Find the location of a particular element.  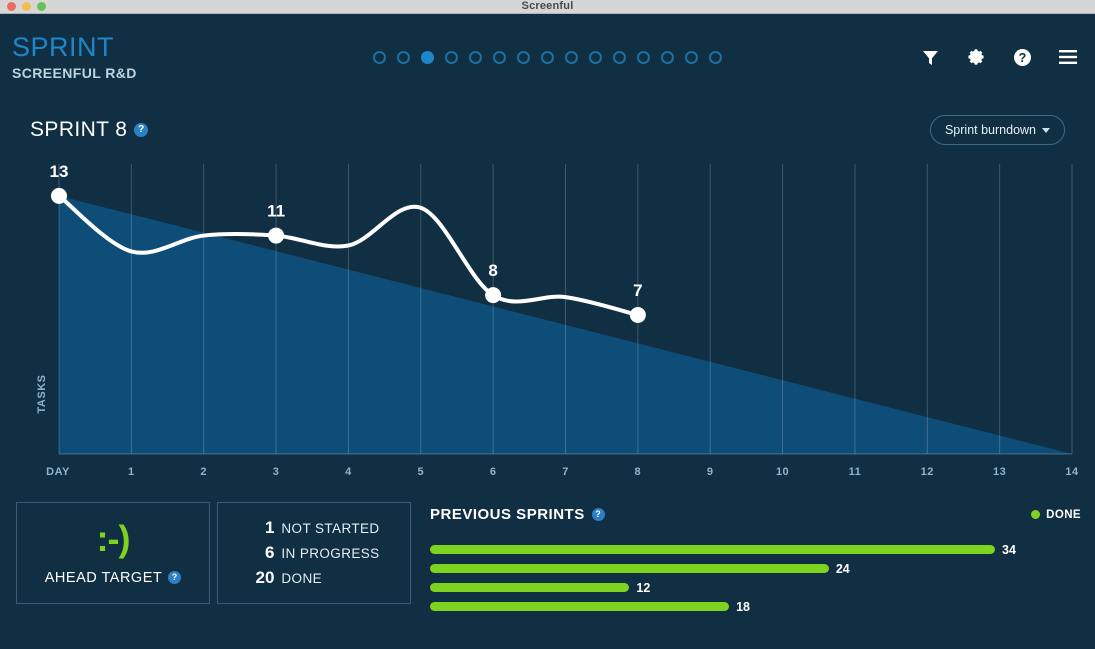

previous-sprints-help-badge: ? is located at coordinates (598, 514).